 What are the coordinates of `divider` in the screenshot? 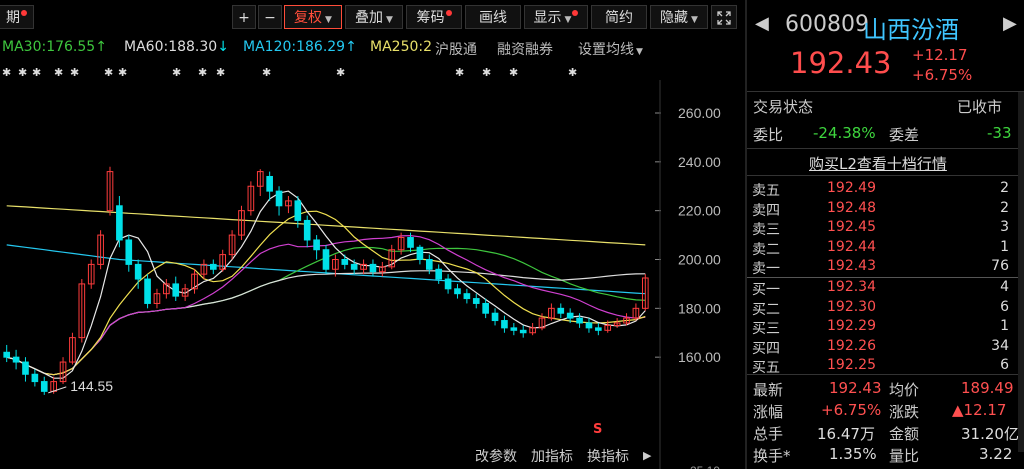 It's located at (885, 175).